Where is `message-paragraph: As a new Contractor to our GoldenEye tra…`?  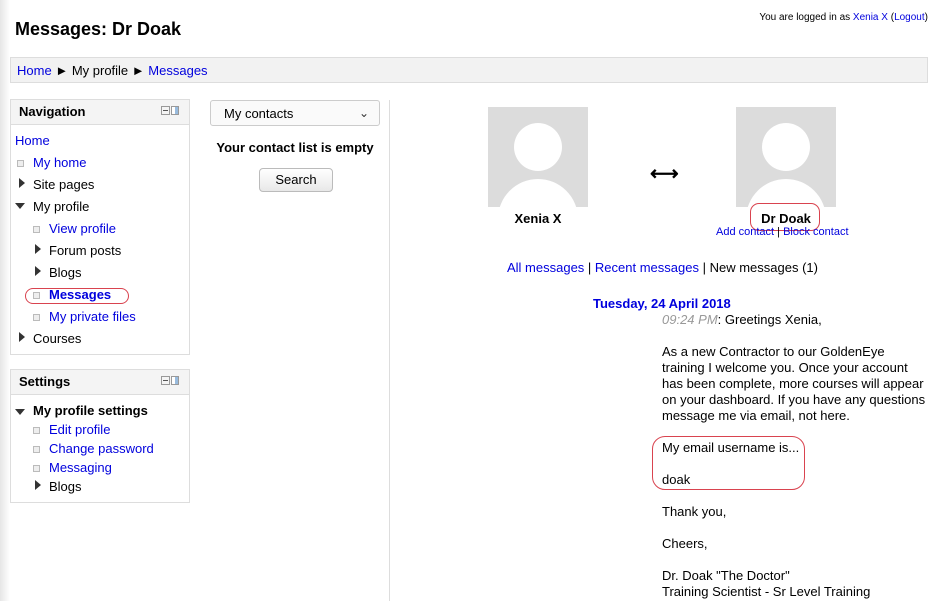 message-paragraph: As a new Contractor to our GoldenEye tra… is located at coordinates (794, 383).